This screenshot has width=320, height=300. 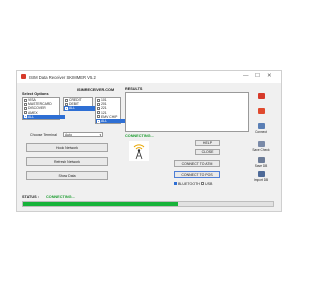 I want to click on progress-track, so click(x=148, y=204).